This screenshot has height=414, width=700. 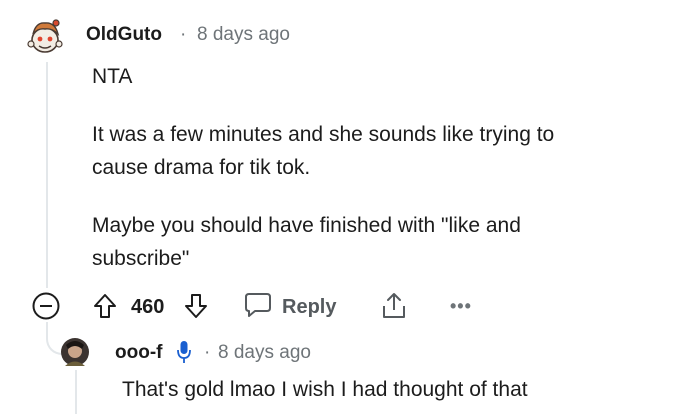 What do you see at coordinates (138, 353) in the screenshot?
I see `reply-username: ooo-f` at bounding box center [138, 353].